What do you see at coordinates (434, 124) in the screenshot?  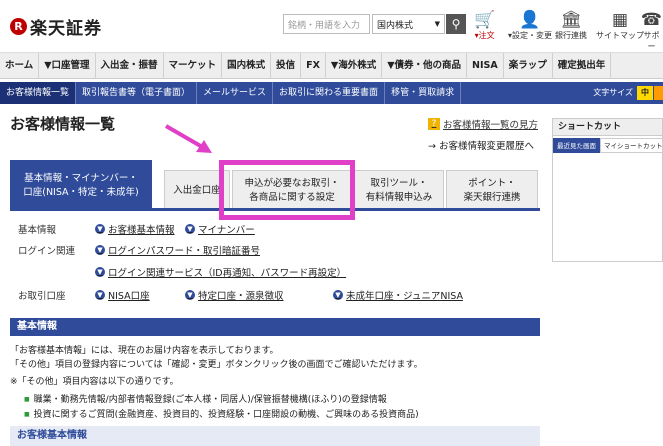 I see `help-icon: ?` at bounding box center [434, 124].